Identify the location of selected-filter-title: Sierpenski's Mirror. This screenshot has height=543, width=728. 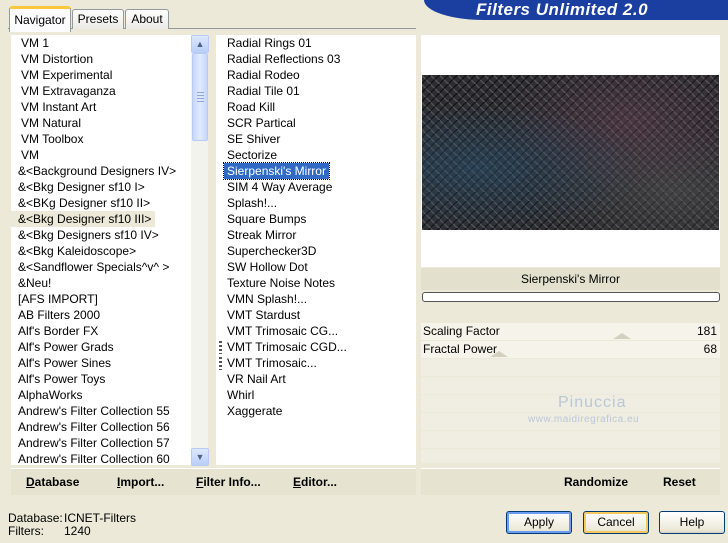
(570, 279).